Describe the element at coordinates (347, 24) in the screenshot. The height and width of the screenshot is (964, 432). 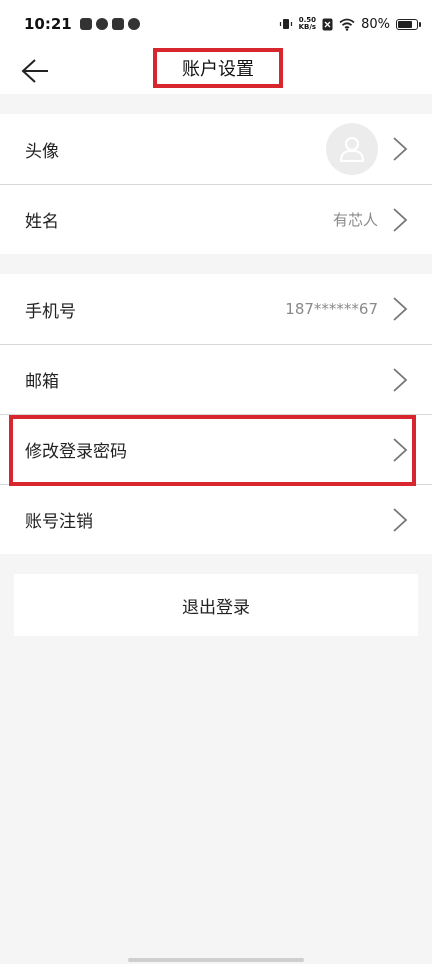
I see `wifi-icon` at that location.